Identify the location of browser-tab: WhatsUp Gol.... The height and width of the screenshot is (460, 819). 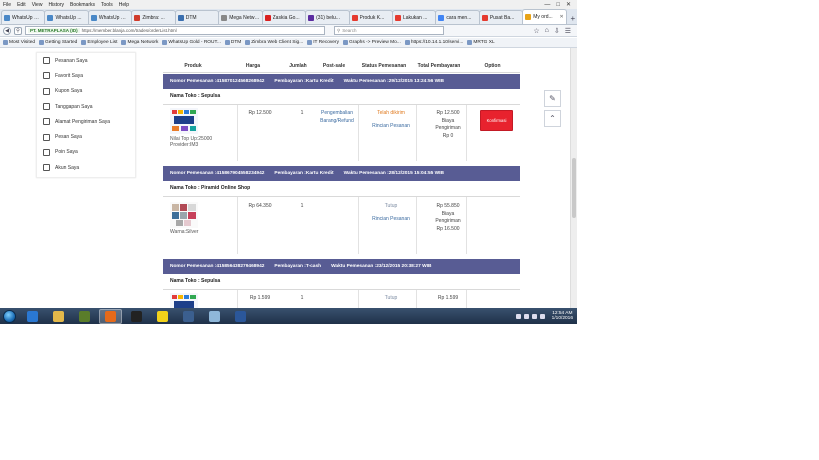
(110, 17).